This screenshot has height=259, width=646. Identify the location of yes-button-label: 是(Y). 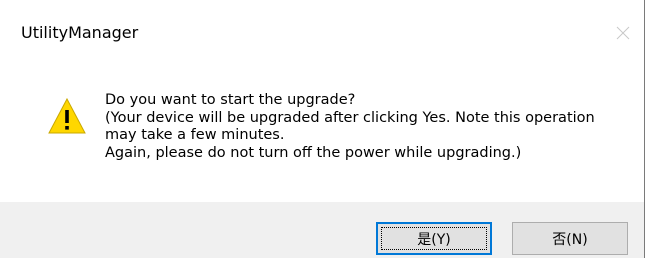
(434, 239).